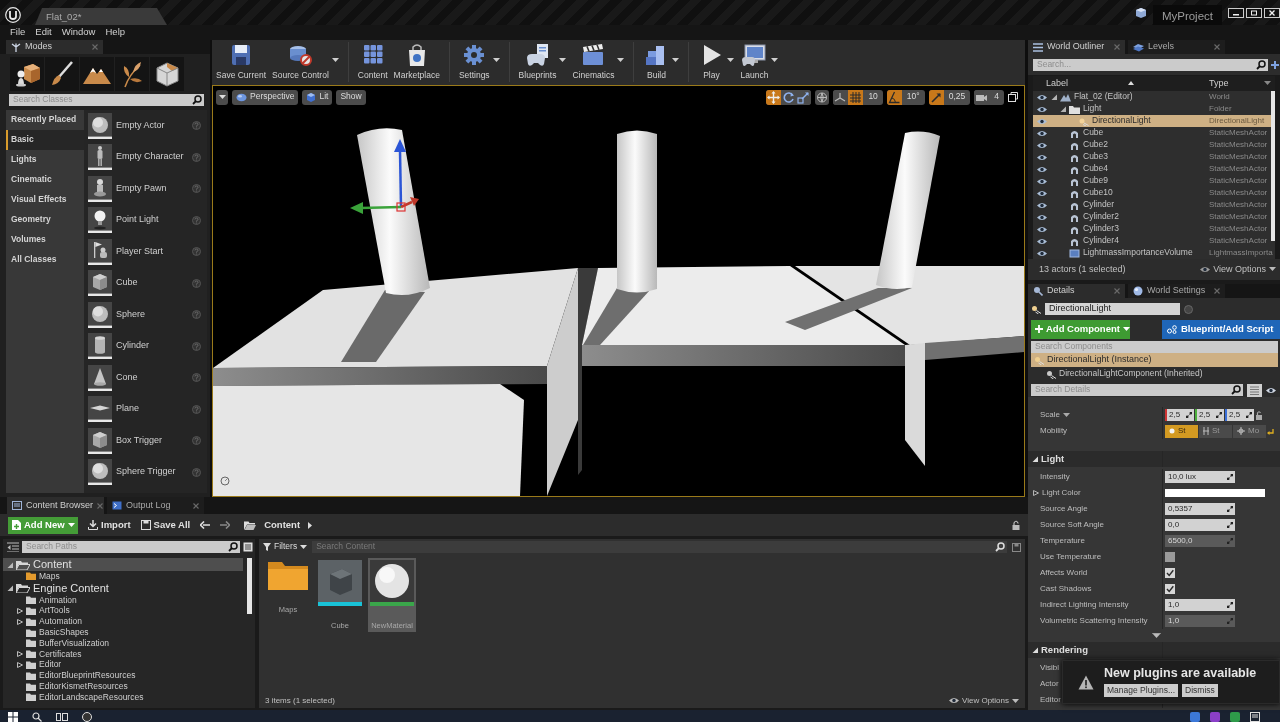  What do you see at coordinates (1013, 97) in the screenshot?
I see `maximize-icon` at bounding box center [1013, 97].